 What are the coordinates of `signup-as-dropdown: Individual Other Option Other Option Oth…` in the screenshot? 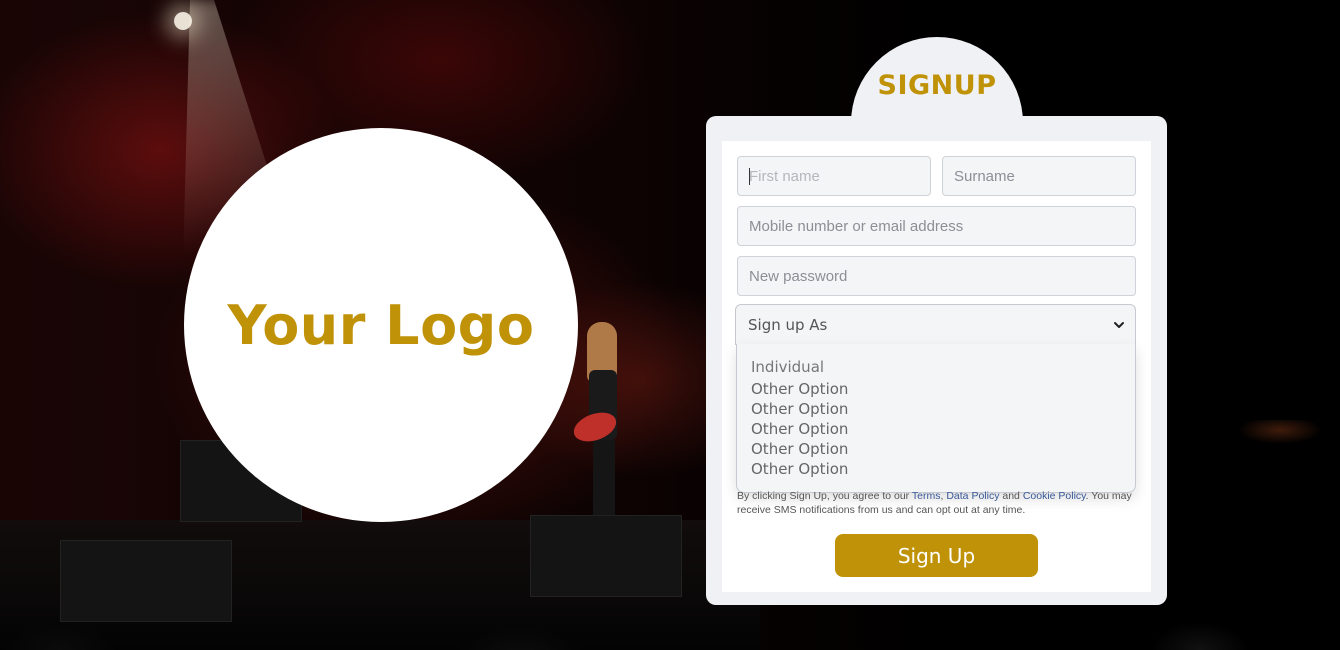 It's located at (936, 418).